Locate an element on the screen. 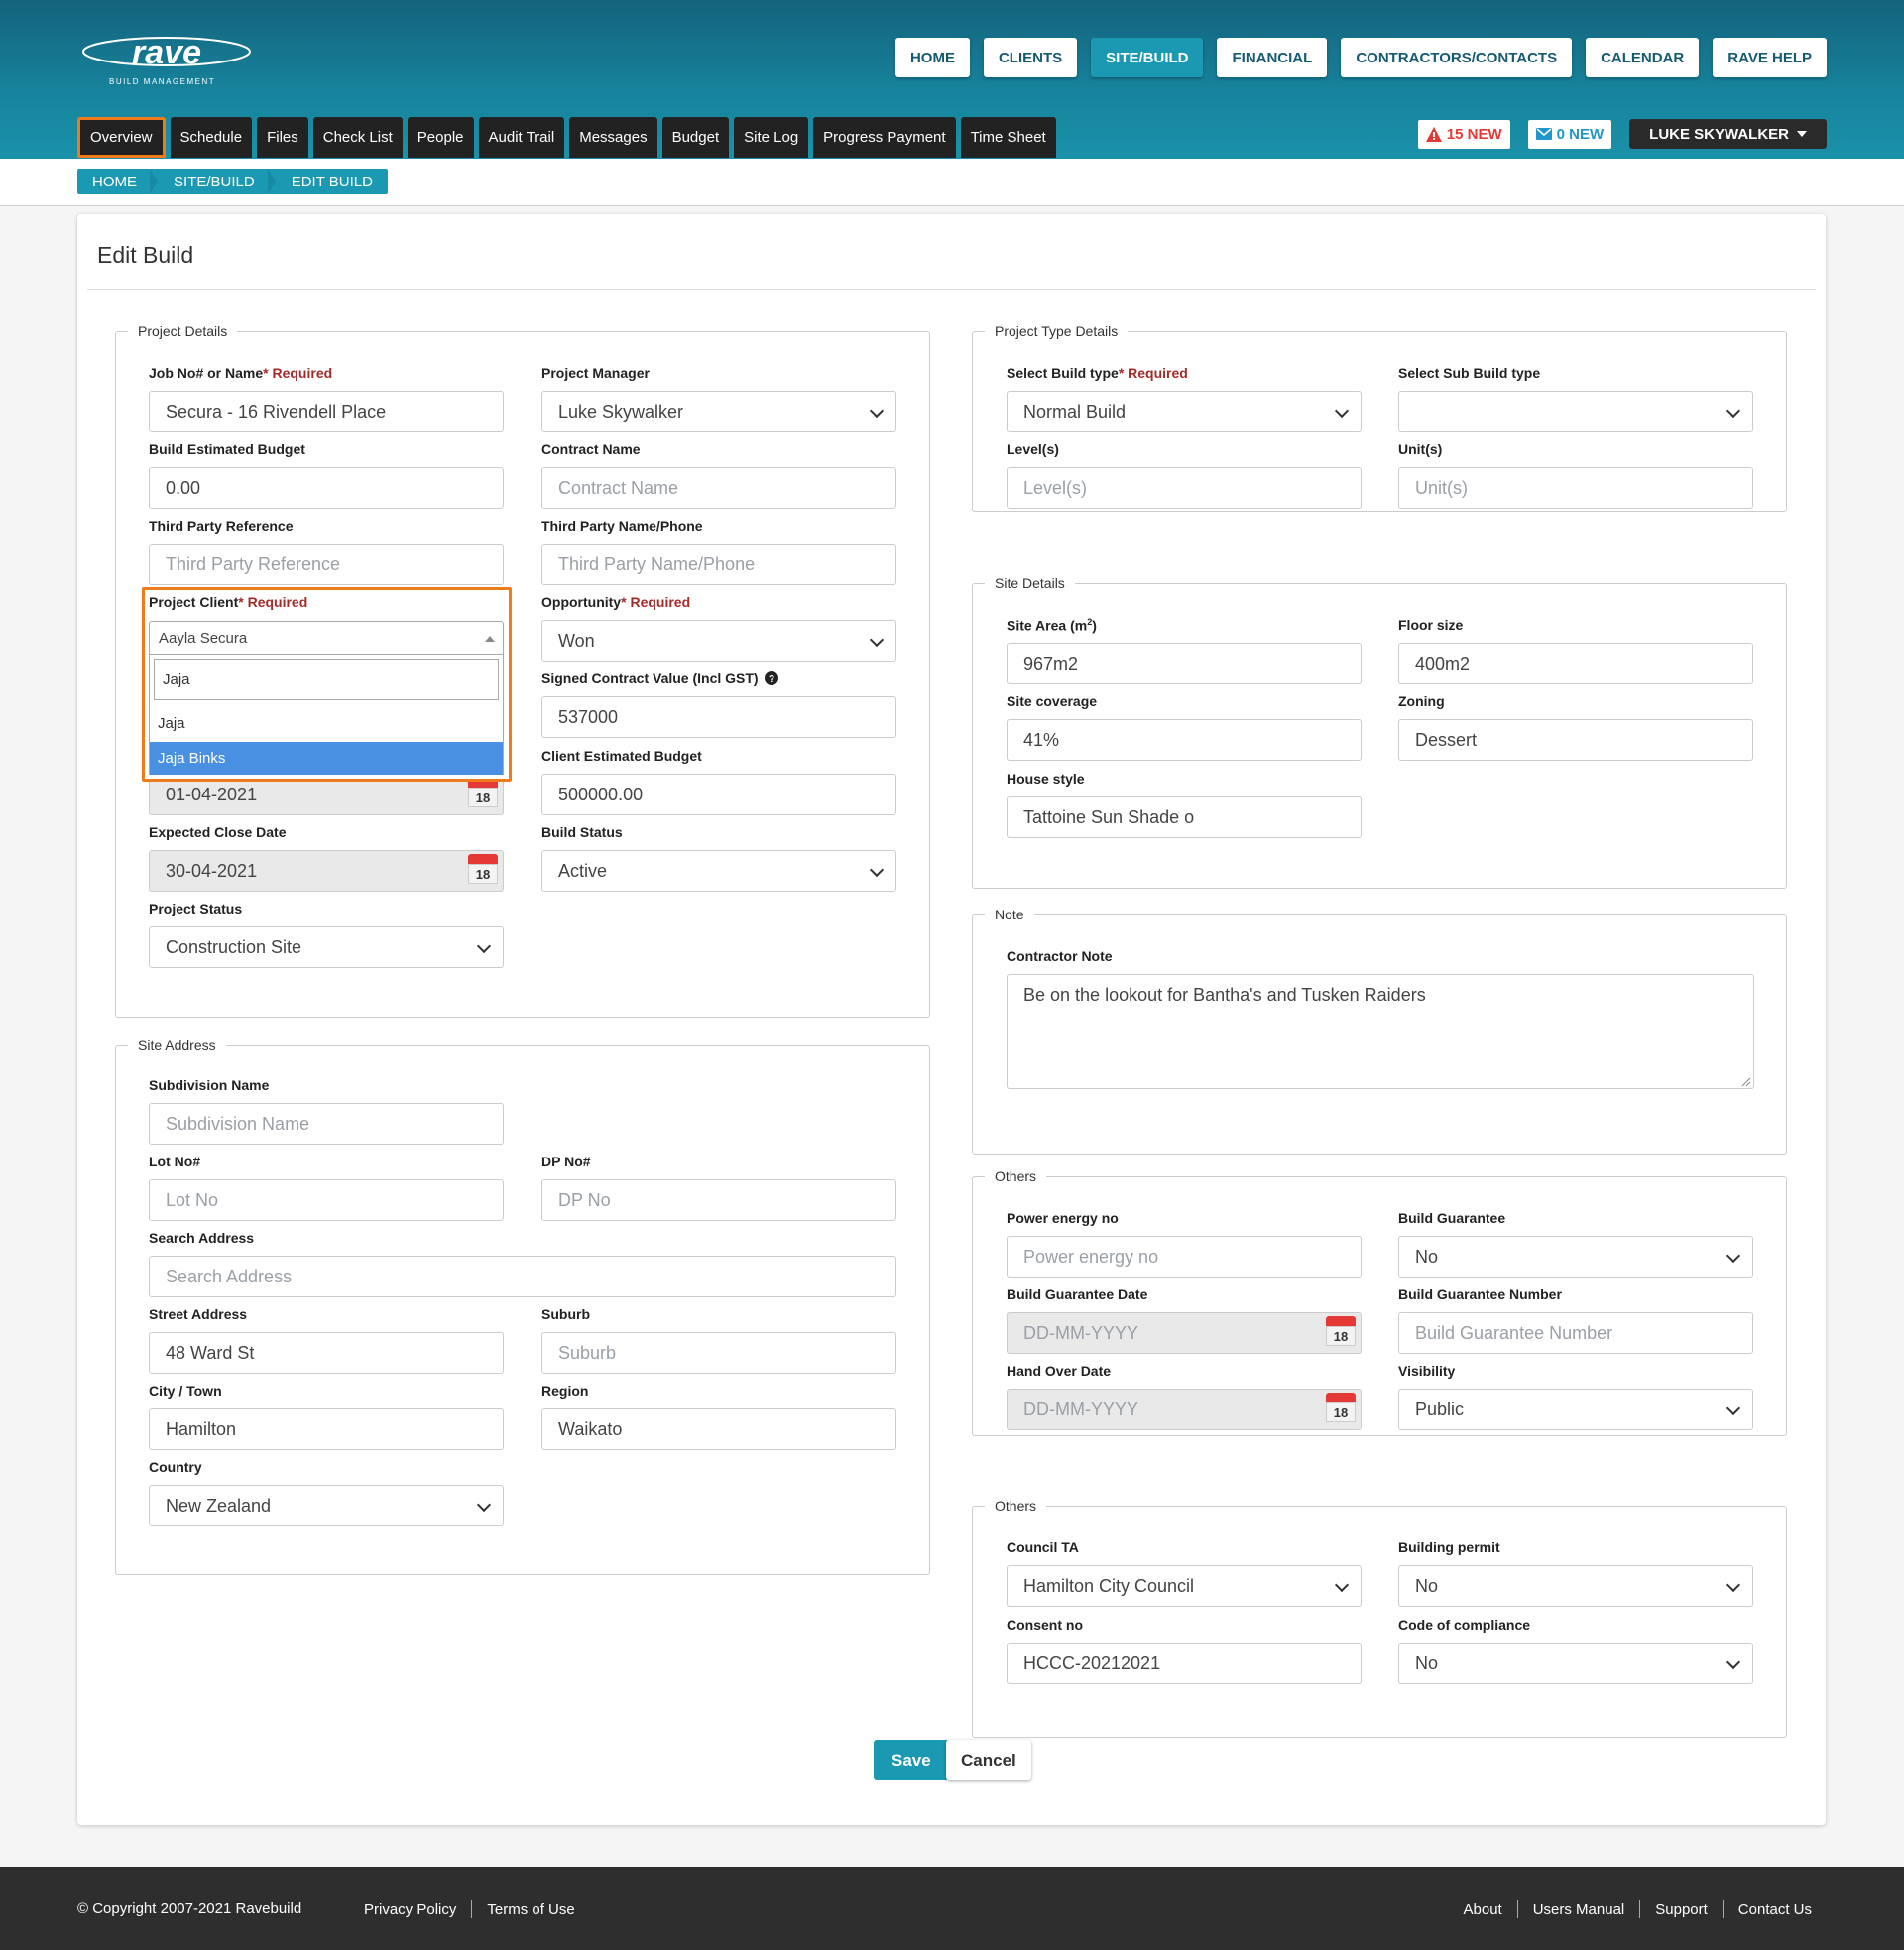 The height and width of the screenshot is (1950, 1904). sub-build-type-select is located at coordinates (1575, 412).